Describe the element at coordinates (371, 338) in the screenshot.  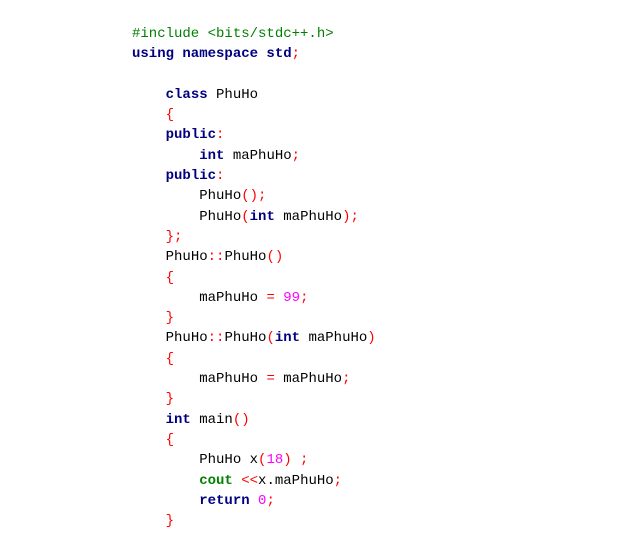
I see `code-token: )` at that location.